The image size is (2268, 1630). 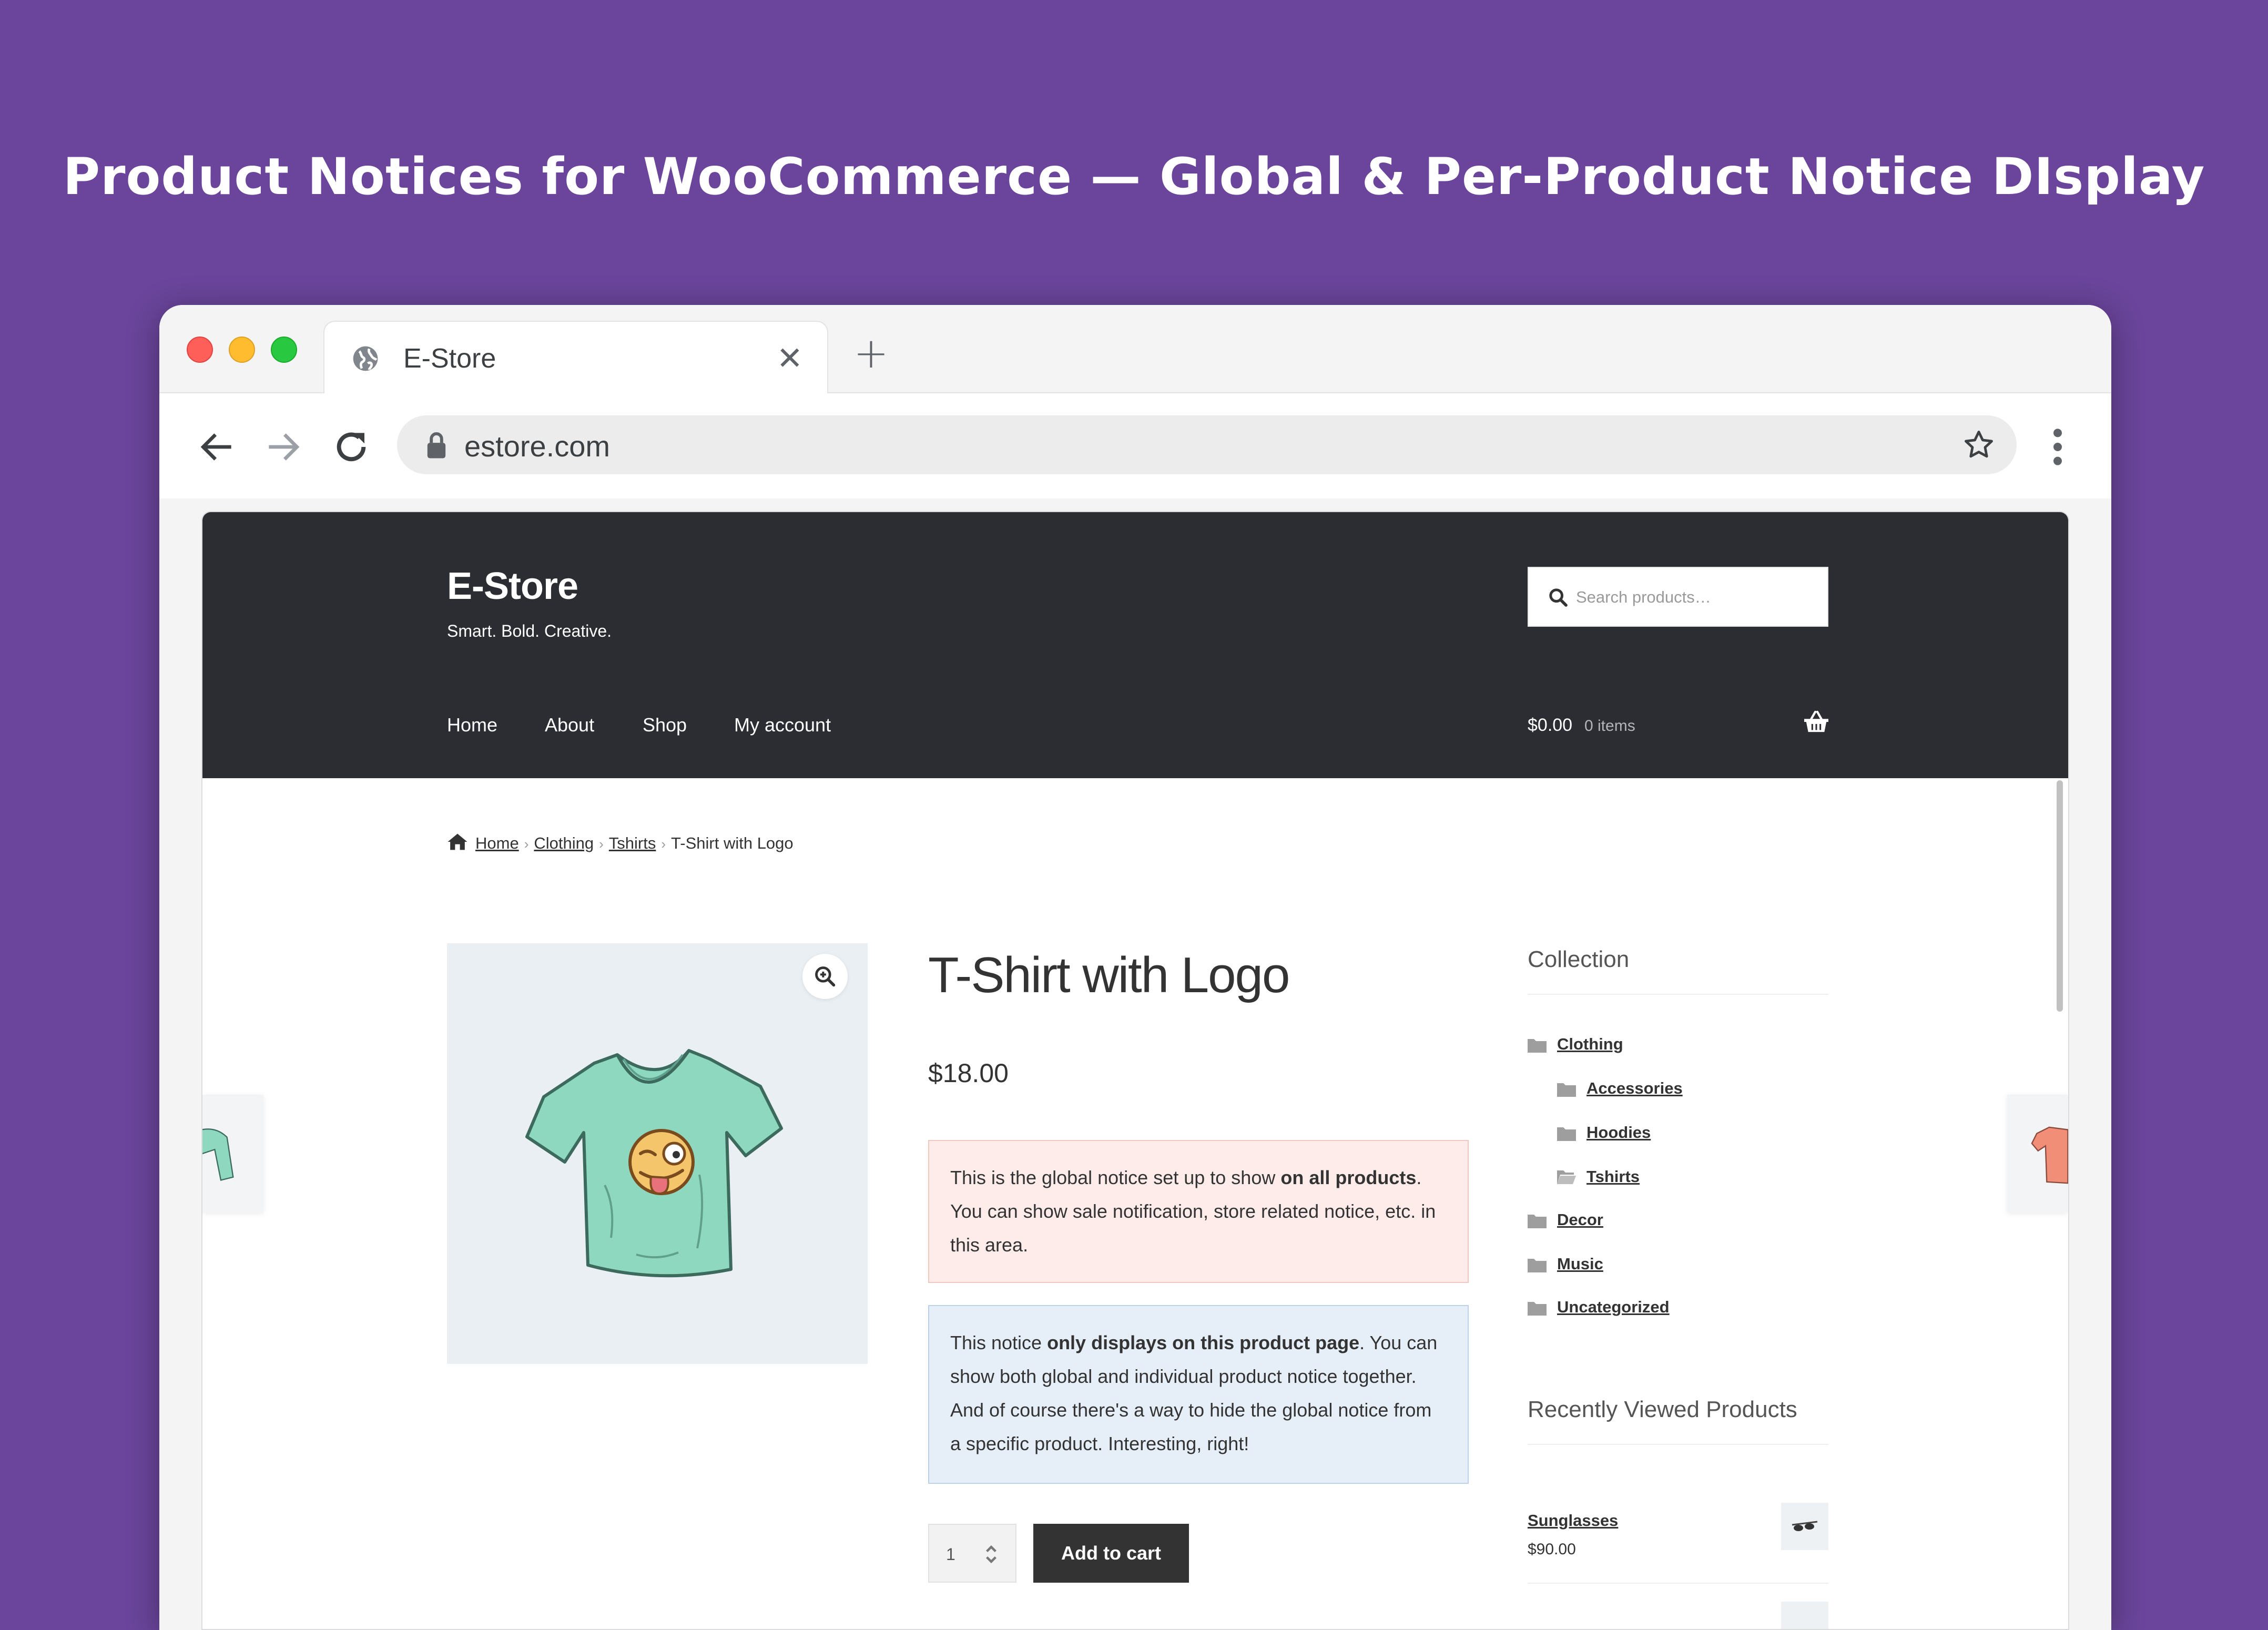 I want to click on close-window-button, so click(x=200, y=350).